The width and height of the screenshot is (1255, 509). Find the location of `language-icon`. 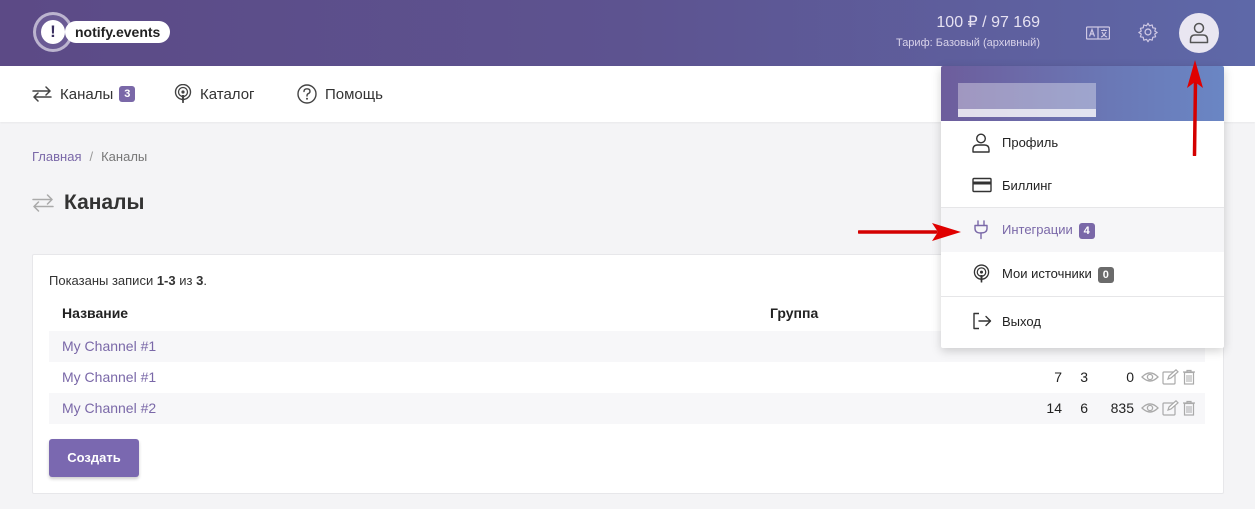

language-icon is located at coordinates (1098, 33).